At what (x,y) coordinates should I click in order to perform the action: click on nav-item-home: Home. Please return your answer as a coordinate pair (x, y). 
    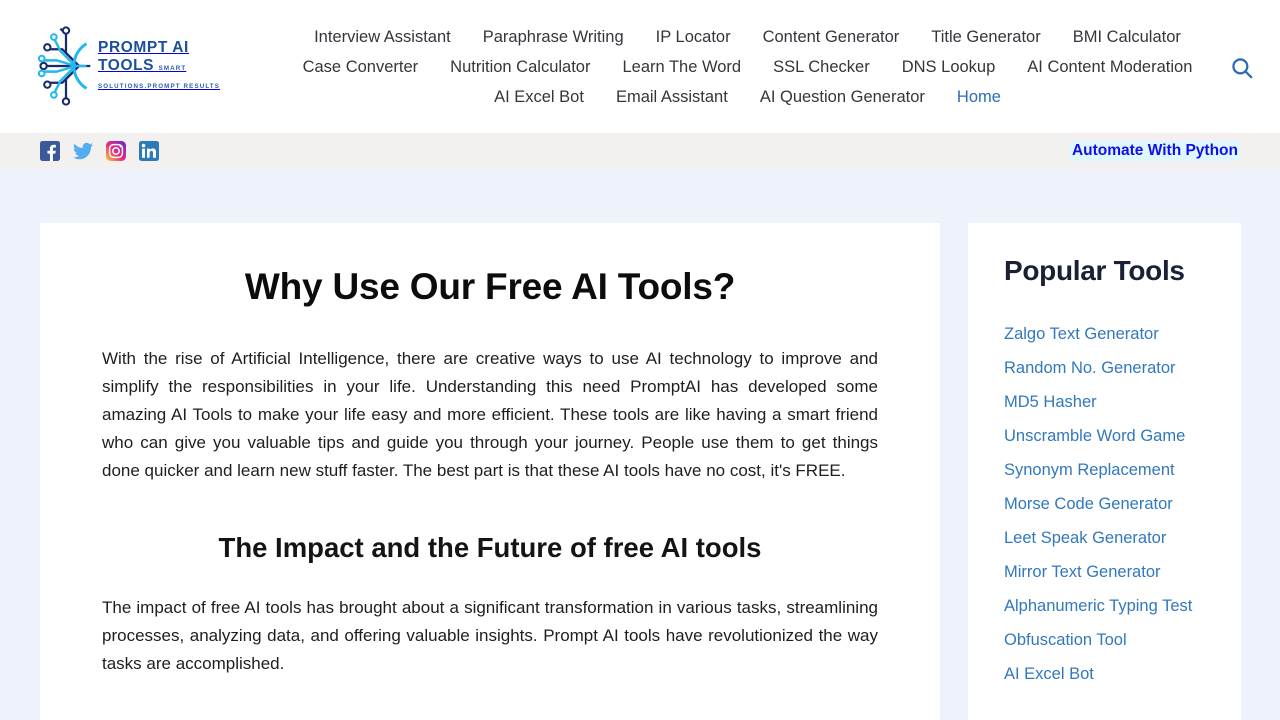
    Looking at the image, I should click on (979, 97).